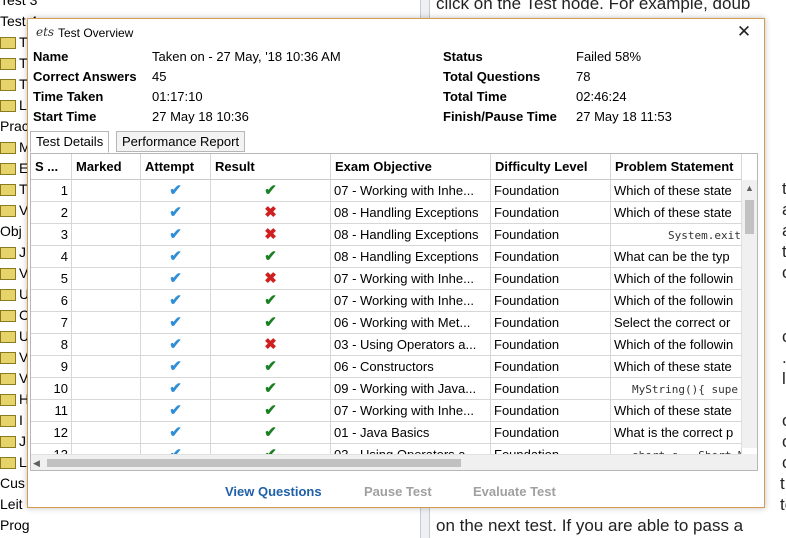  I want to click on tree-item: E, so click(14, 168).